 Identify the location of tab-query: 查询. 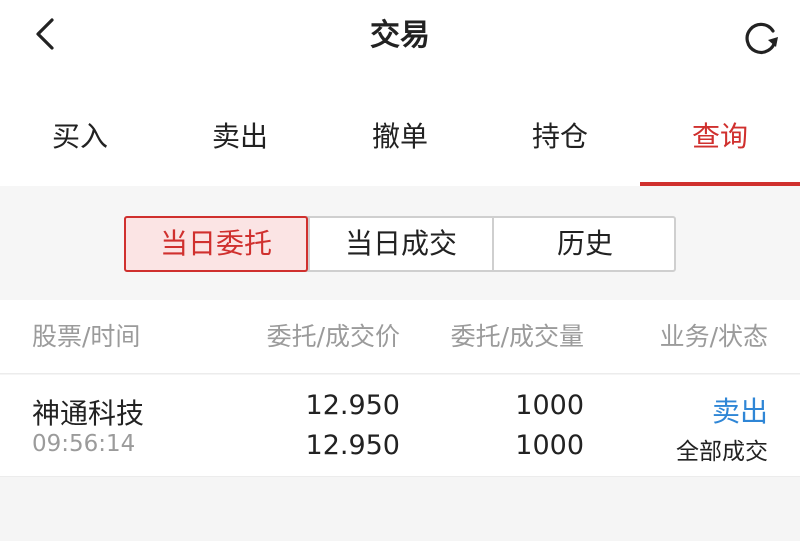
(720, 132).